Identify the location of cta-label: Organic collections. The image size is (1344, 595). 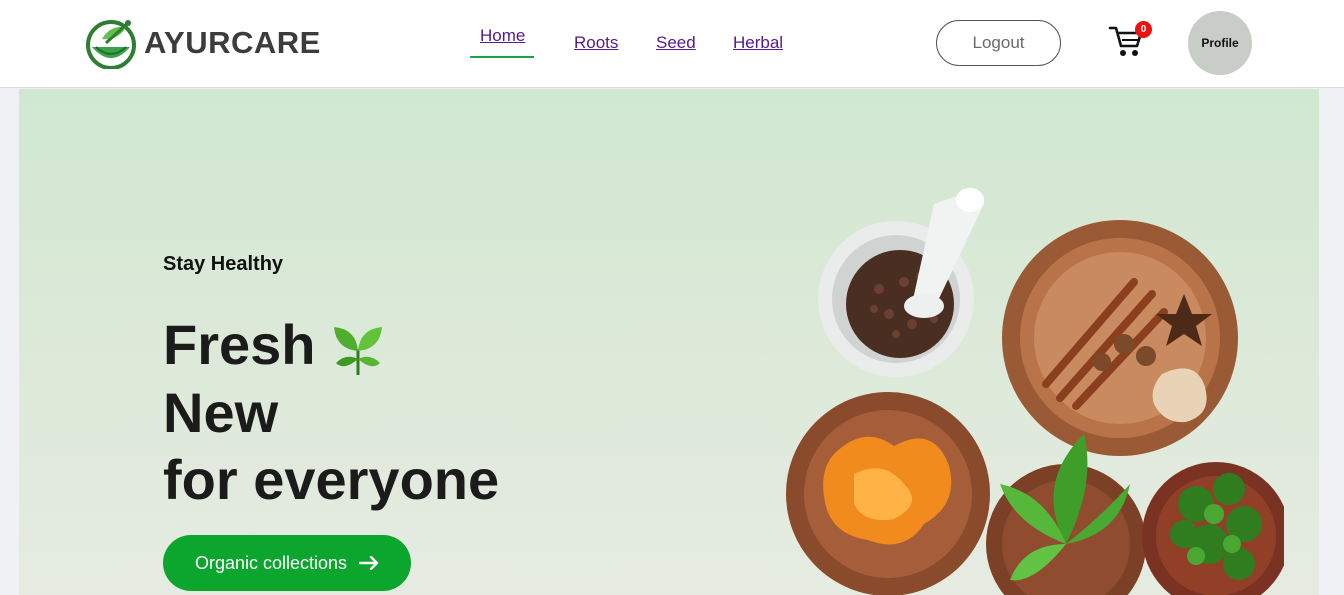
(271, 562).